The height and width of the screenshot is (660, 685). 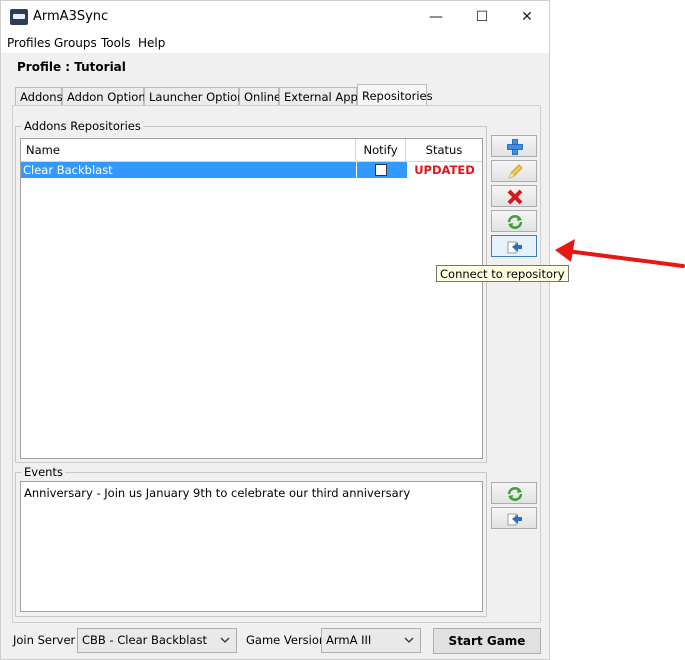 I want to click on window-title: ArmA3Sync, so click(x=71, y=16).